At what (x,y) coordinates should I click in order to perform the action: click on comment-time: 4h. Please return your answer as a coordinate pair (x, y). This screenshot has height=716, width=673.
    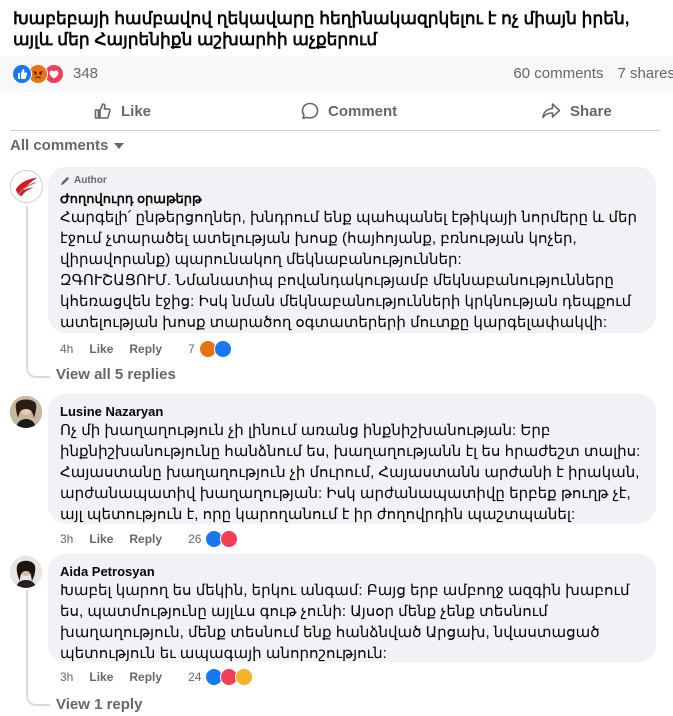
    Looking at the image, I should click on (66, 349).